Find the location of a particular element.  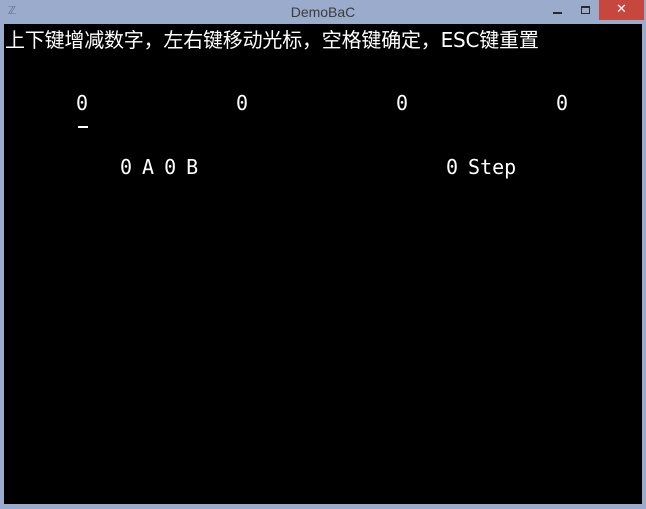

a-label: A is located at coordinates (148, 167).